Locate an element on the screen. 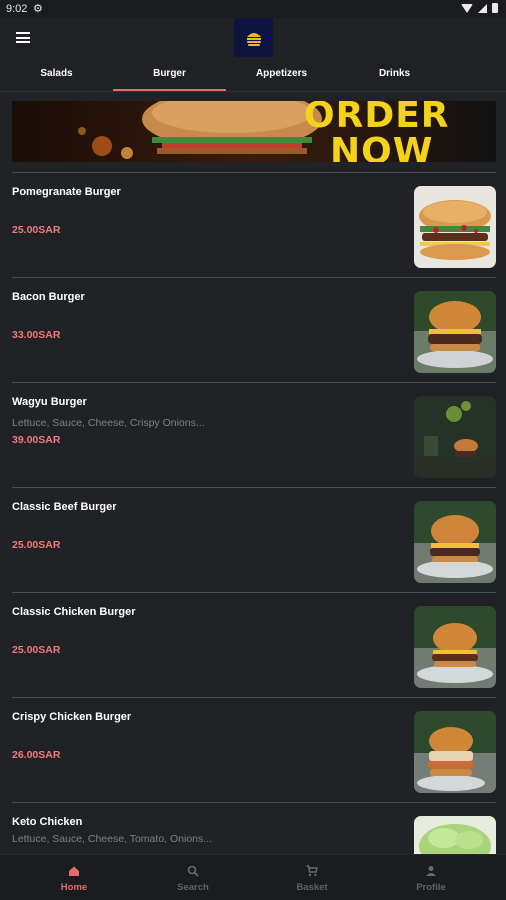 The width and height of the screenshot is (506, 900). status-time: 9:02 is located at coordinates (17, 9).